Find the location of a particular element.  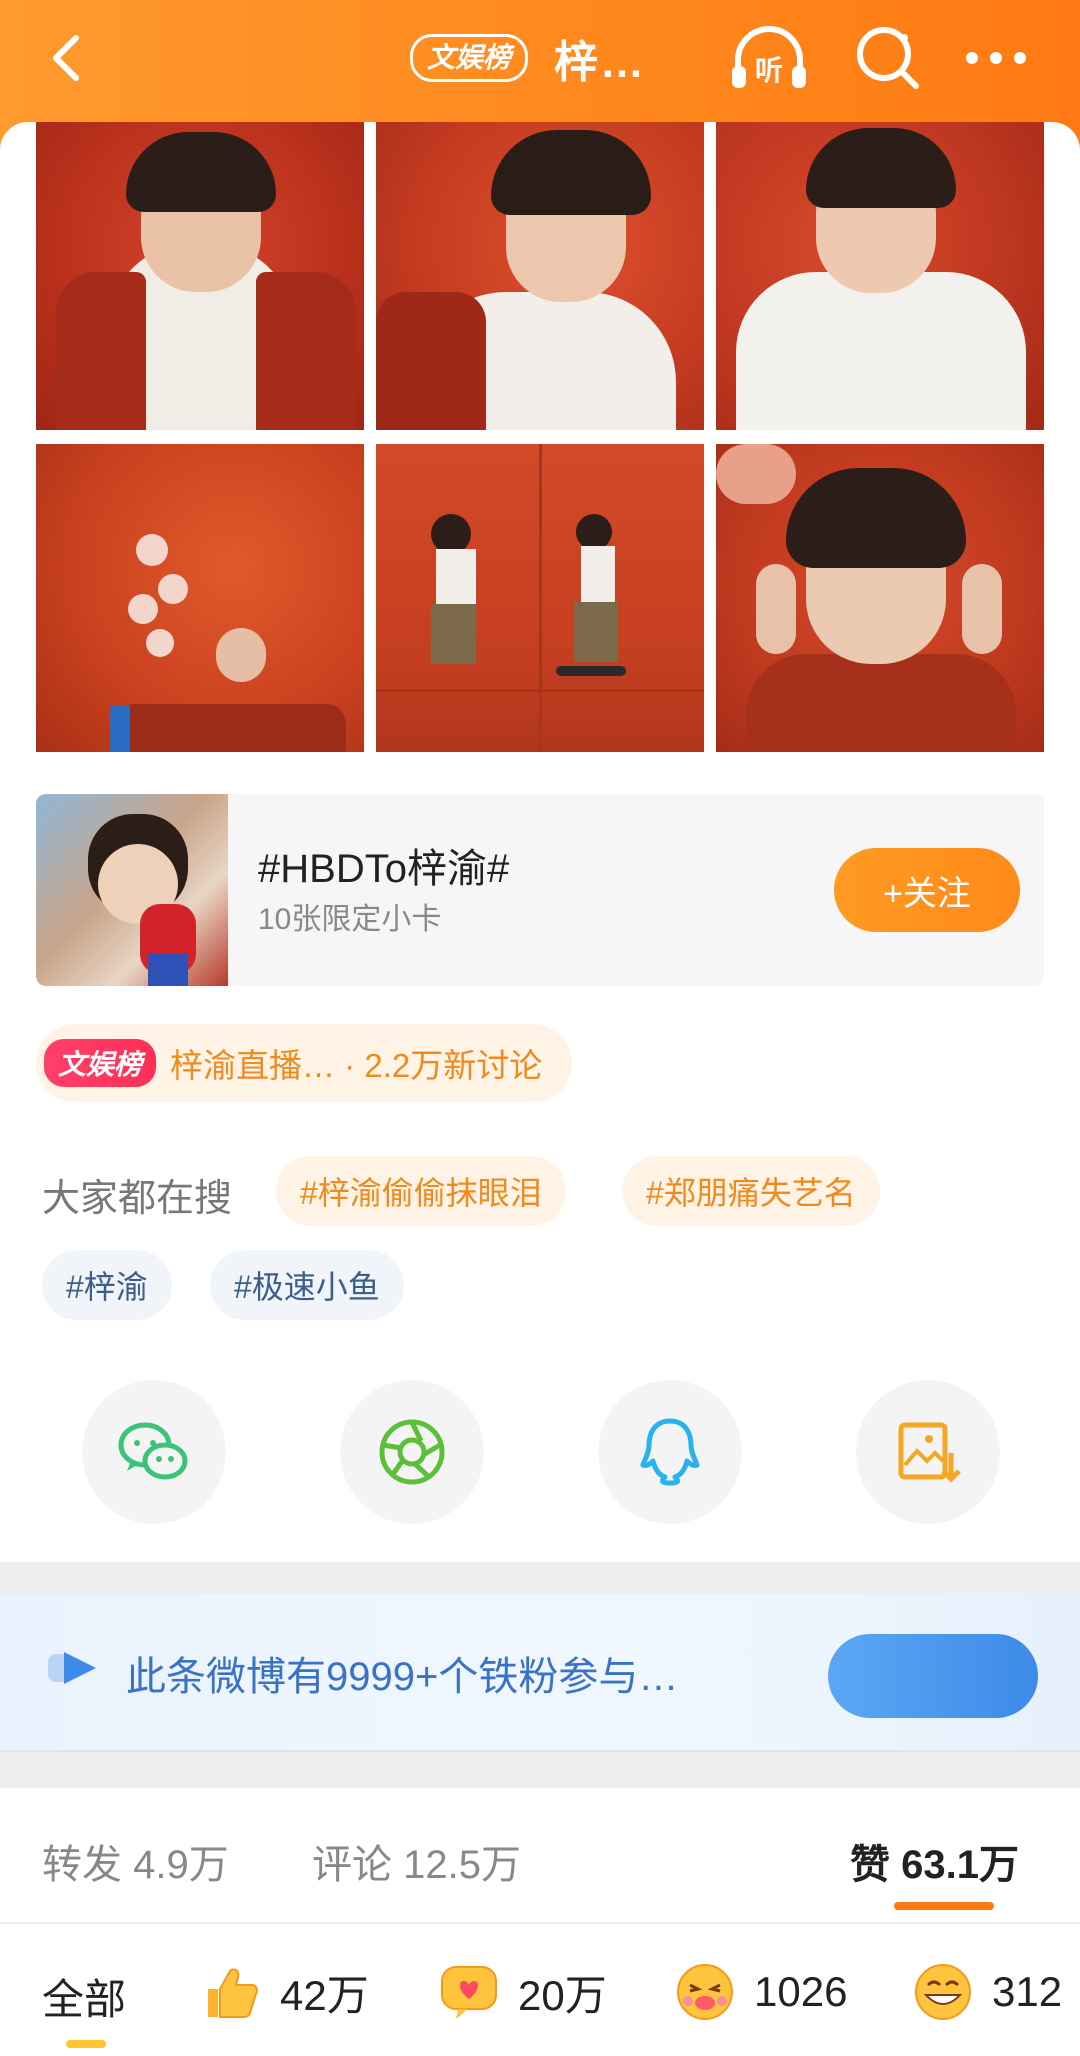

save-image-button is located at coordinates (928, 1452).